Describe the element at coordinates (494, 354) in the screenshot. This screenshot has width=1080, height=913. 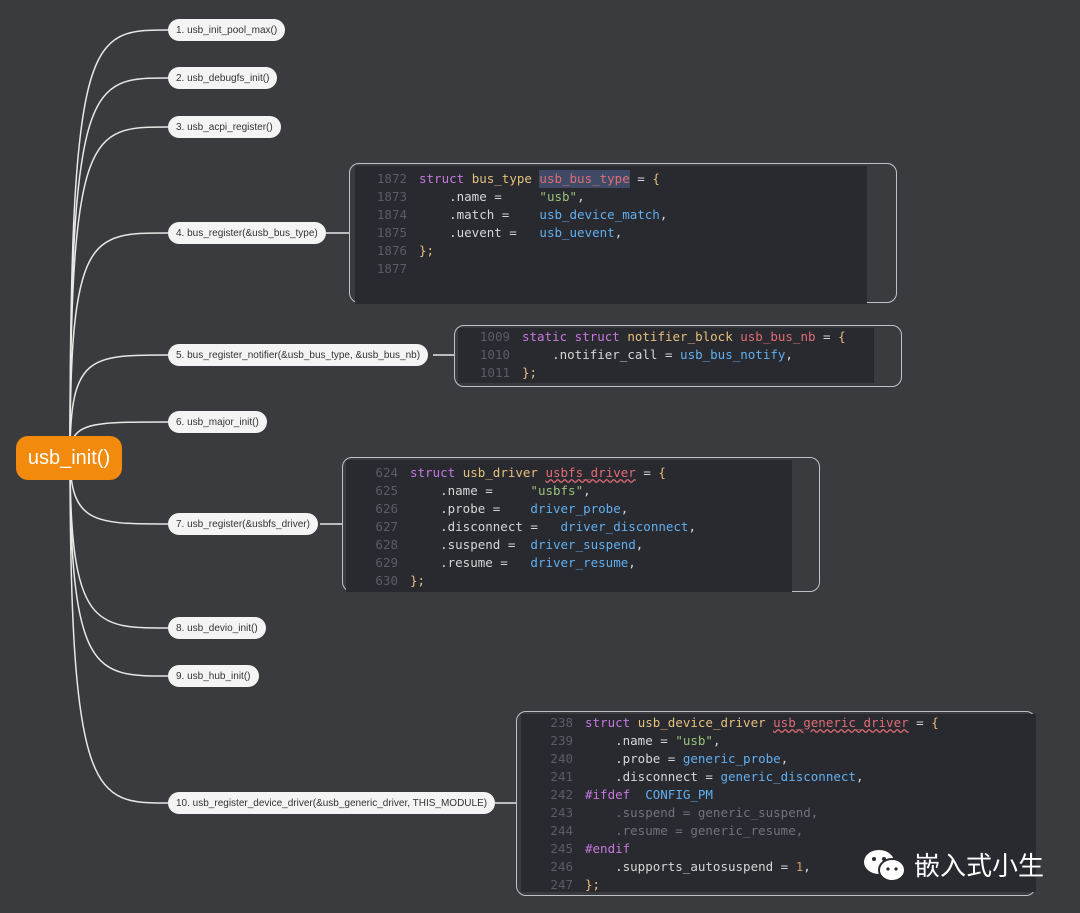
I see `line-number: 1010` at that location.